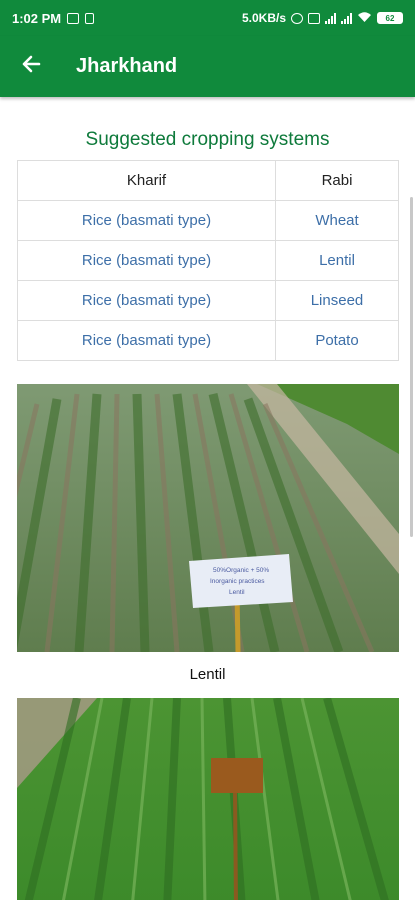  Describe the element at coordinates (337, 300) in the screenshot. I see `cell-rabi: Linseed` at that location.